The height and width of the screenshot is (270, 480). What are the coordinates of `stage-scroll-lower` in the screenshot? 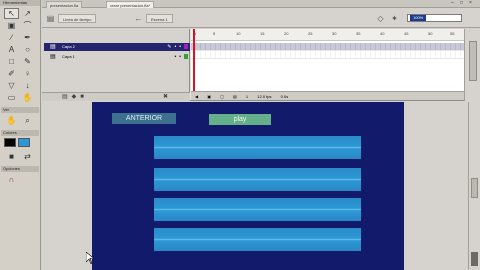 It's located at (474, 259).